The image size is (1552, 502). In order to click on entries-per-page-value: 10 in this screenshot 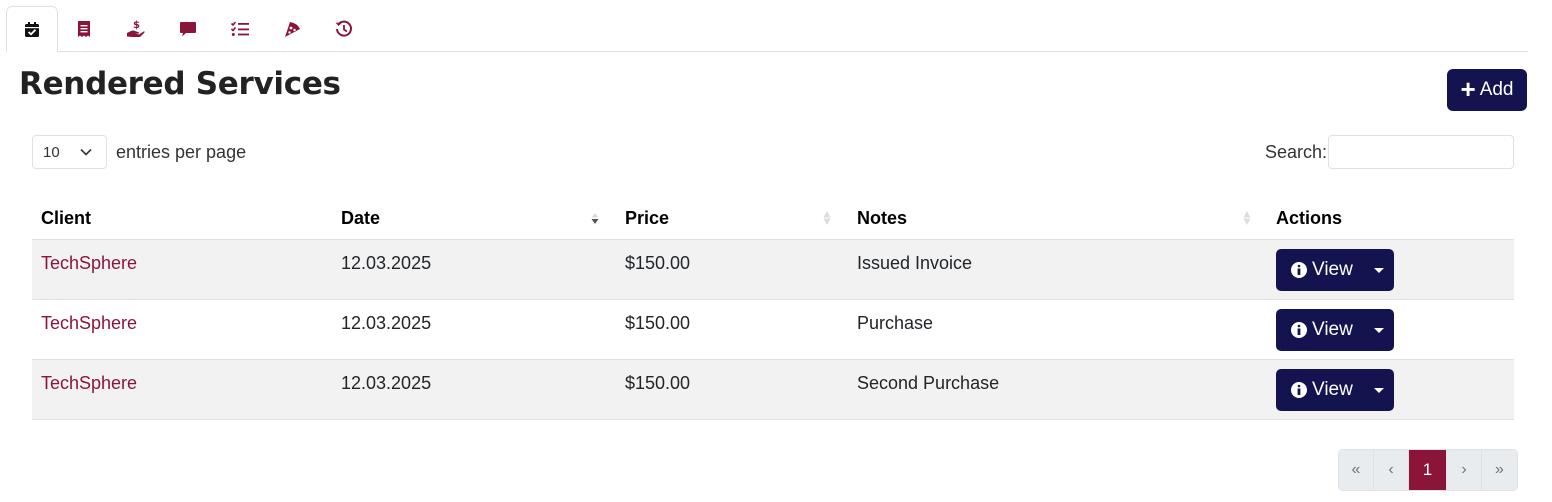, I will do `click(51, 152)`.